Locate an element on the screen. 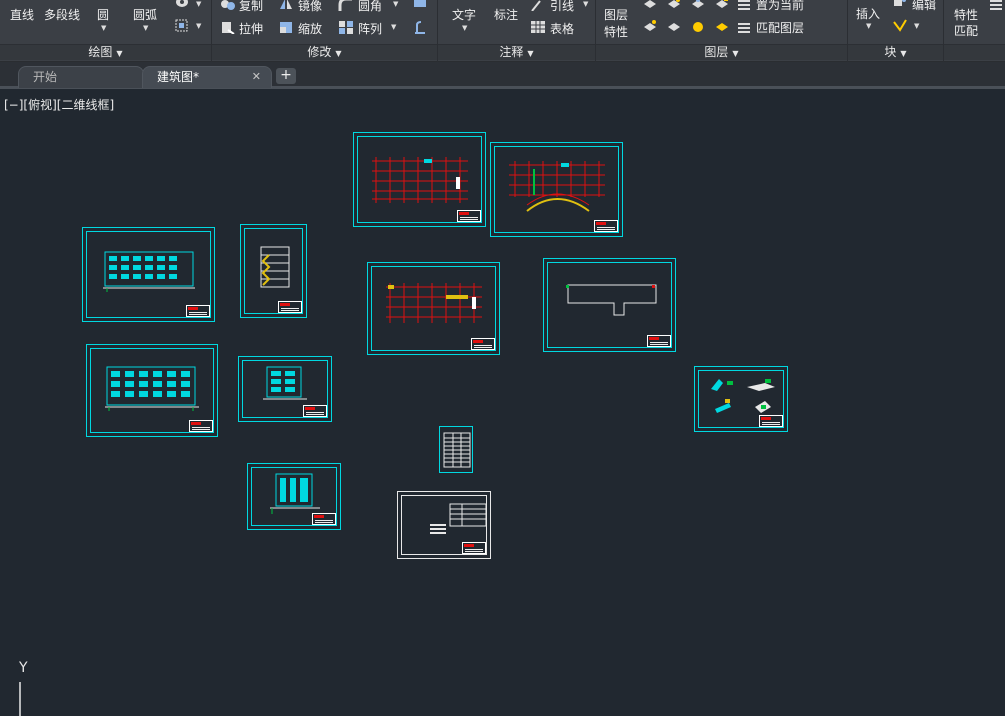  draw-panel: 直线 多段线 圆 ▼ 圆弧 ▼ ▼ ▼ 绘图 ▼ is located at coordinates (106, 31).